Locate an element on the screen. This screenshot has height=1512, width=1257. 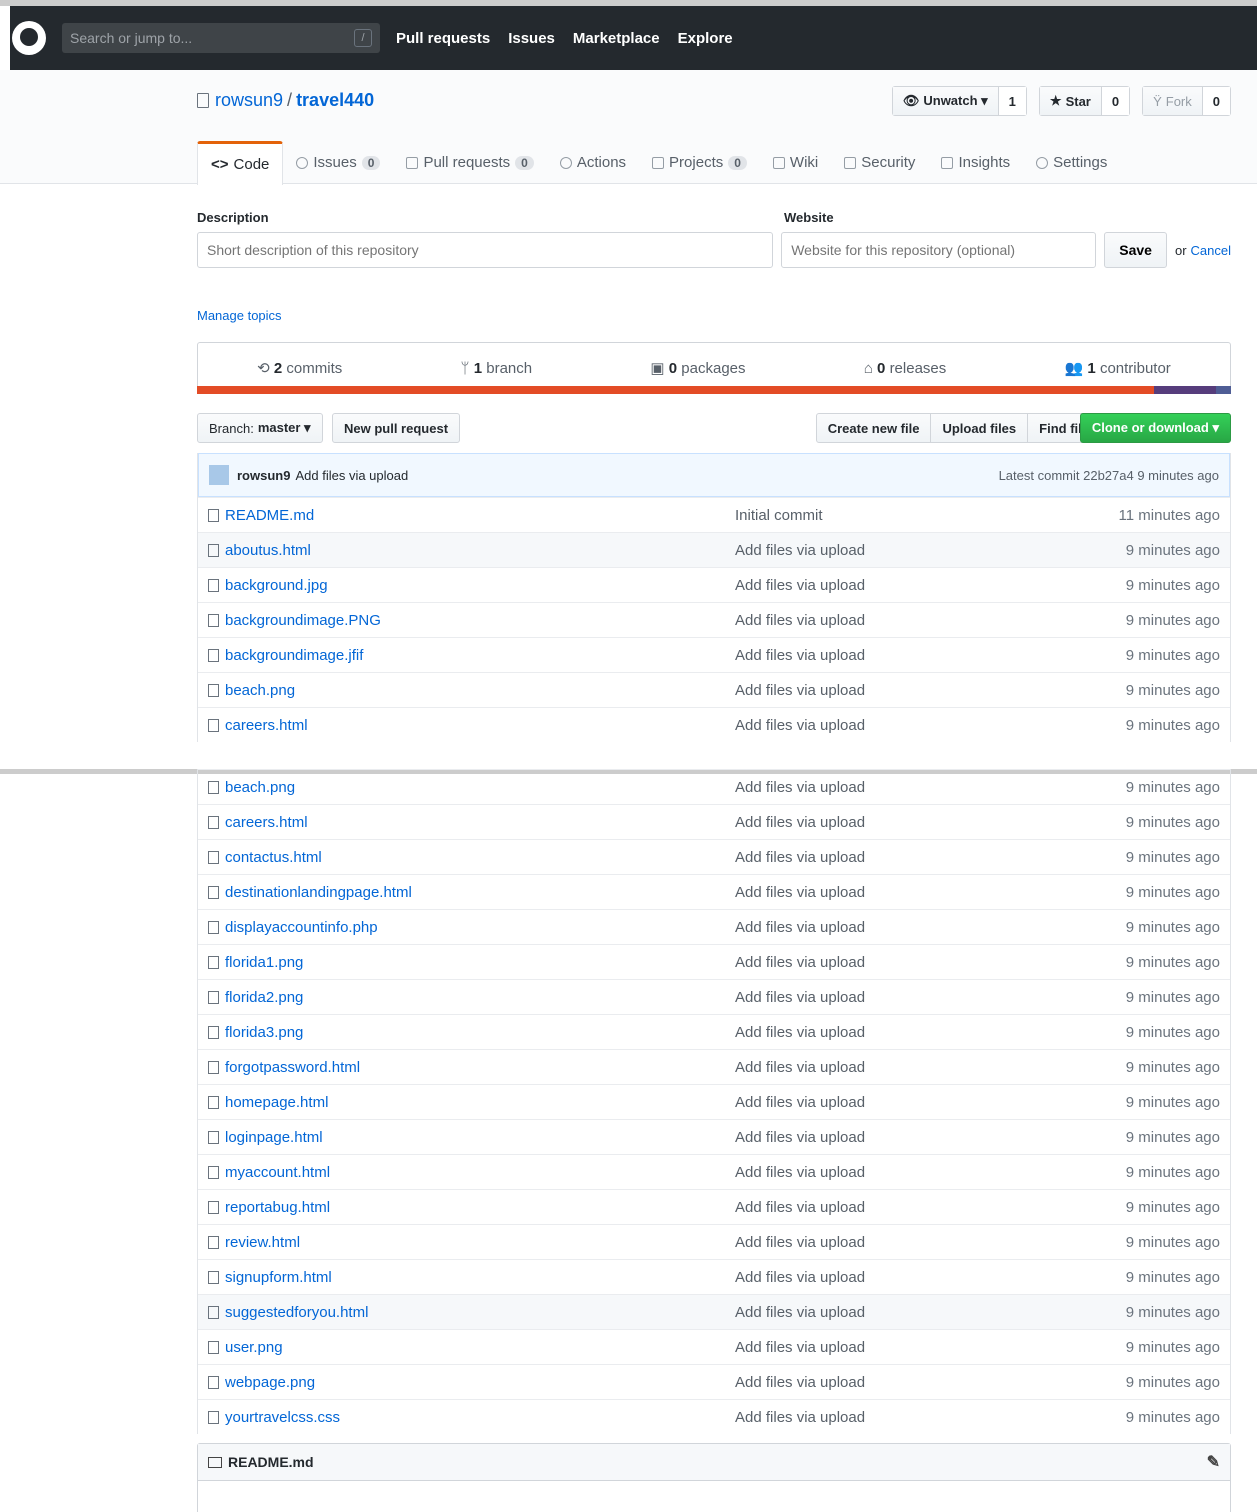
tab-actions: Actions is located at coordinates (593, 162).